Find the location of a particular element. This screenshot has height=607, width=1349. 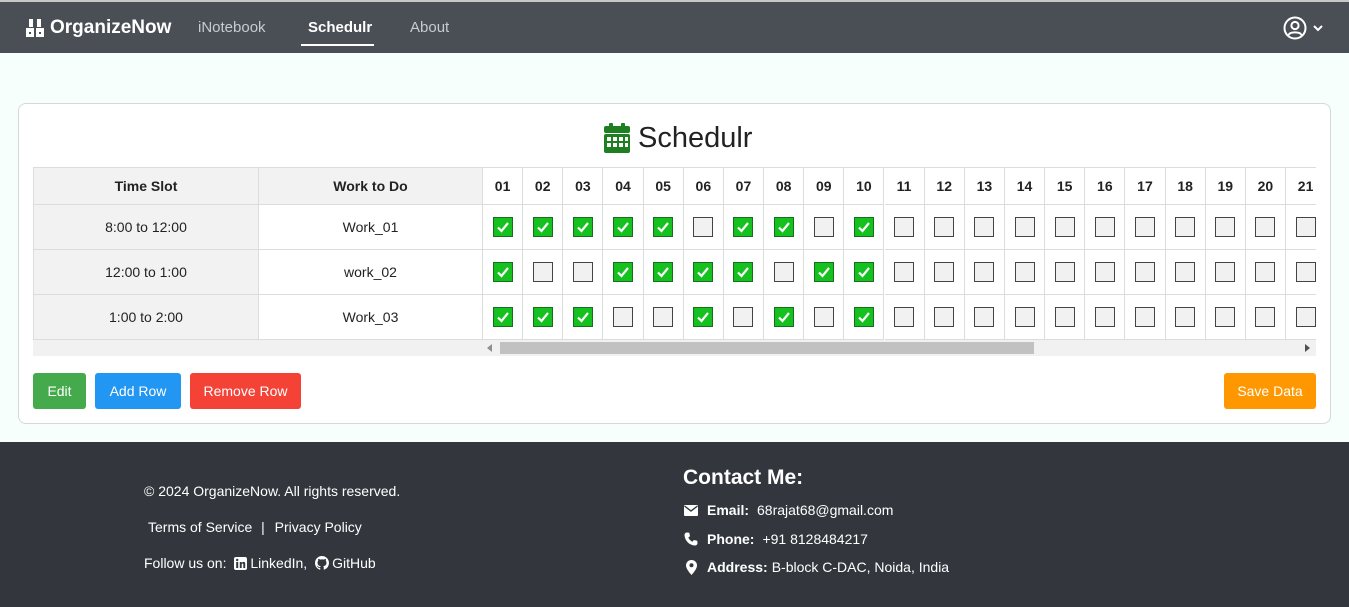

header-day-label: 19 is located at coordinates (1225, 186).